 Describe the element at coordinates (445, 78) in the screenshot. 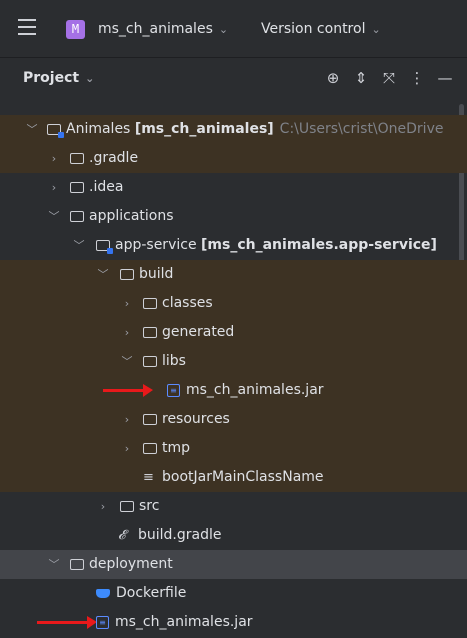

I see `minimize-icon: —` at that location.